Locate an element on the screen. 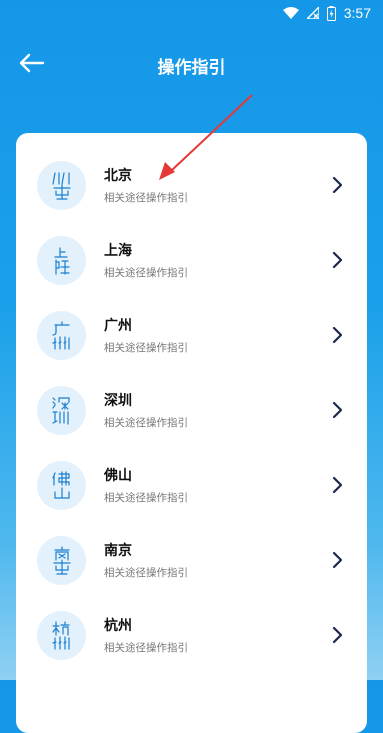 The height and width of the screenshot is (733, 383). page-title: 操作指引 is located at coordinates (191, 68).